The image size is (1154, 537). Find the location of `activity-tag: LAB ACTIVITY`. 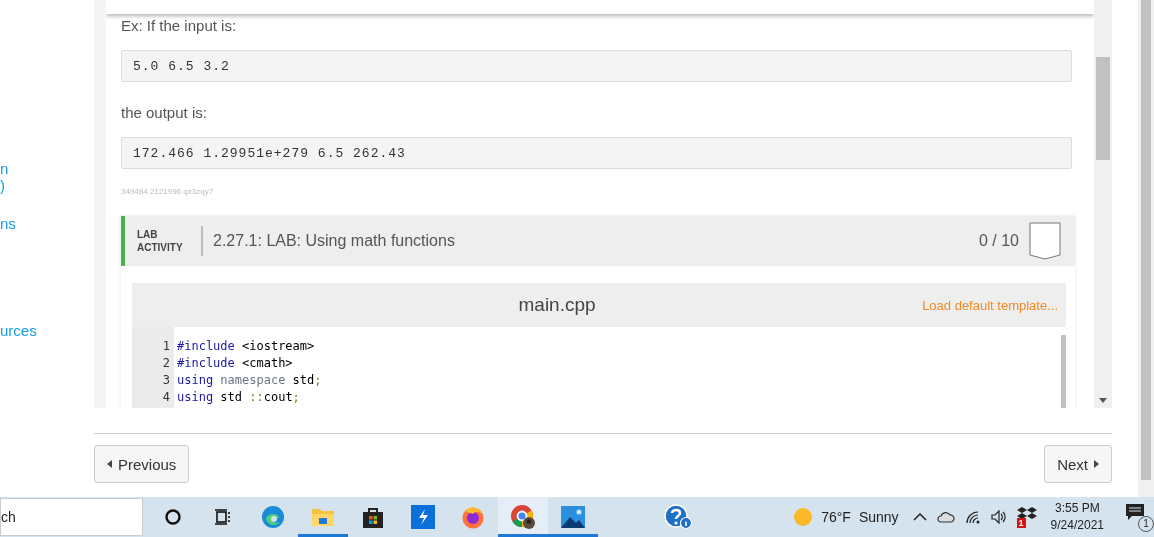

activity-tag: LAB ACTIVITY is located at coordinates (165, 241).